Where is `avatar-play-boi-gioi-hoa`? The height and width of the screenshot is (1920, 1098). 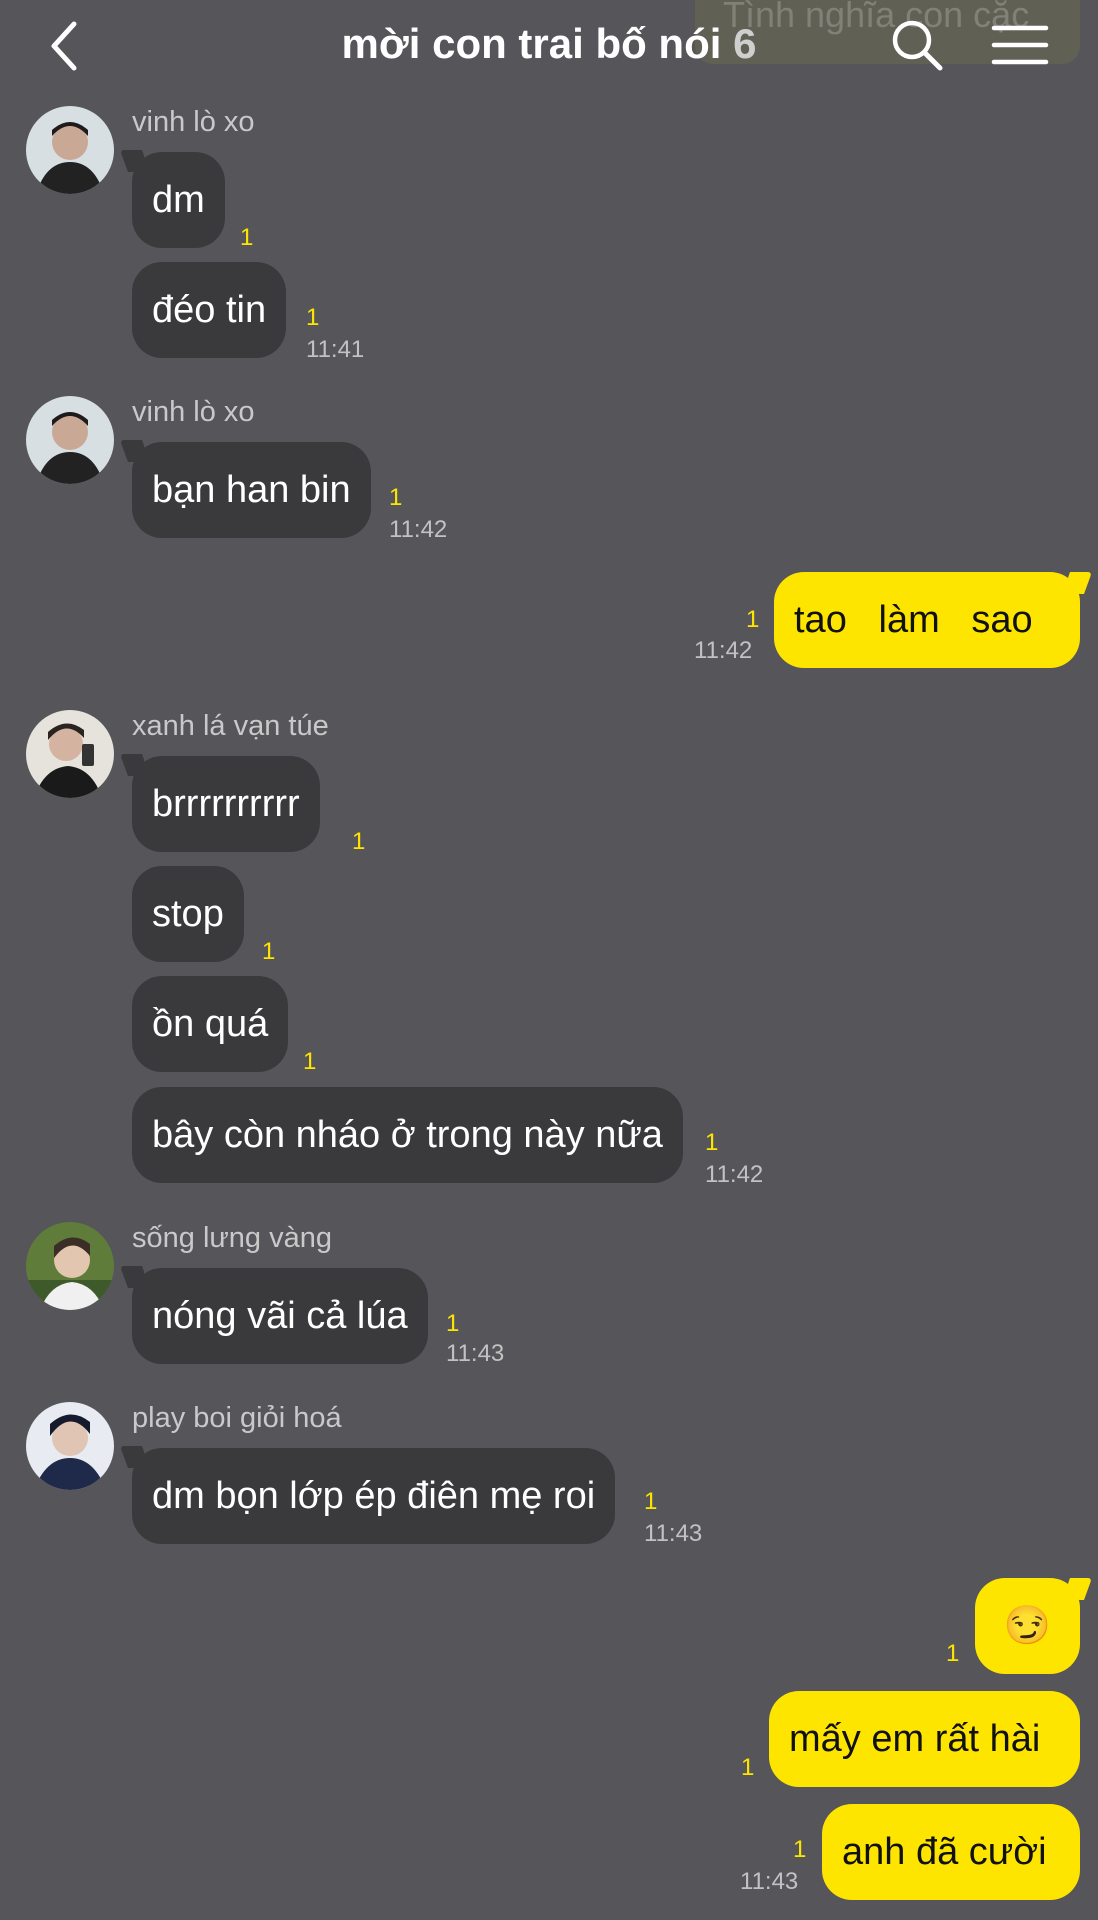 avatar-play-boi-gioi-hoa is located at coordinates (70, 1446).